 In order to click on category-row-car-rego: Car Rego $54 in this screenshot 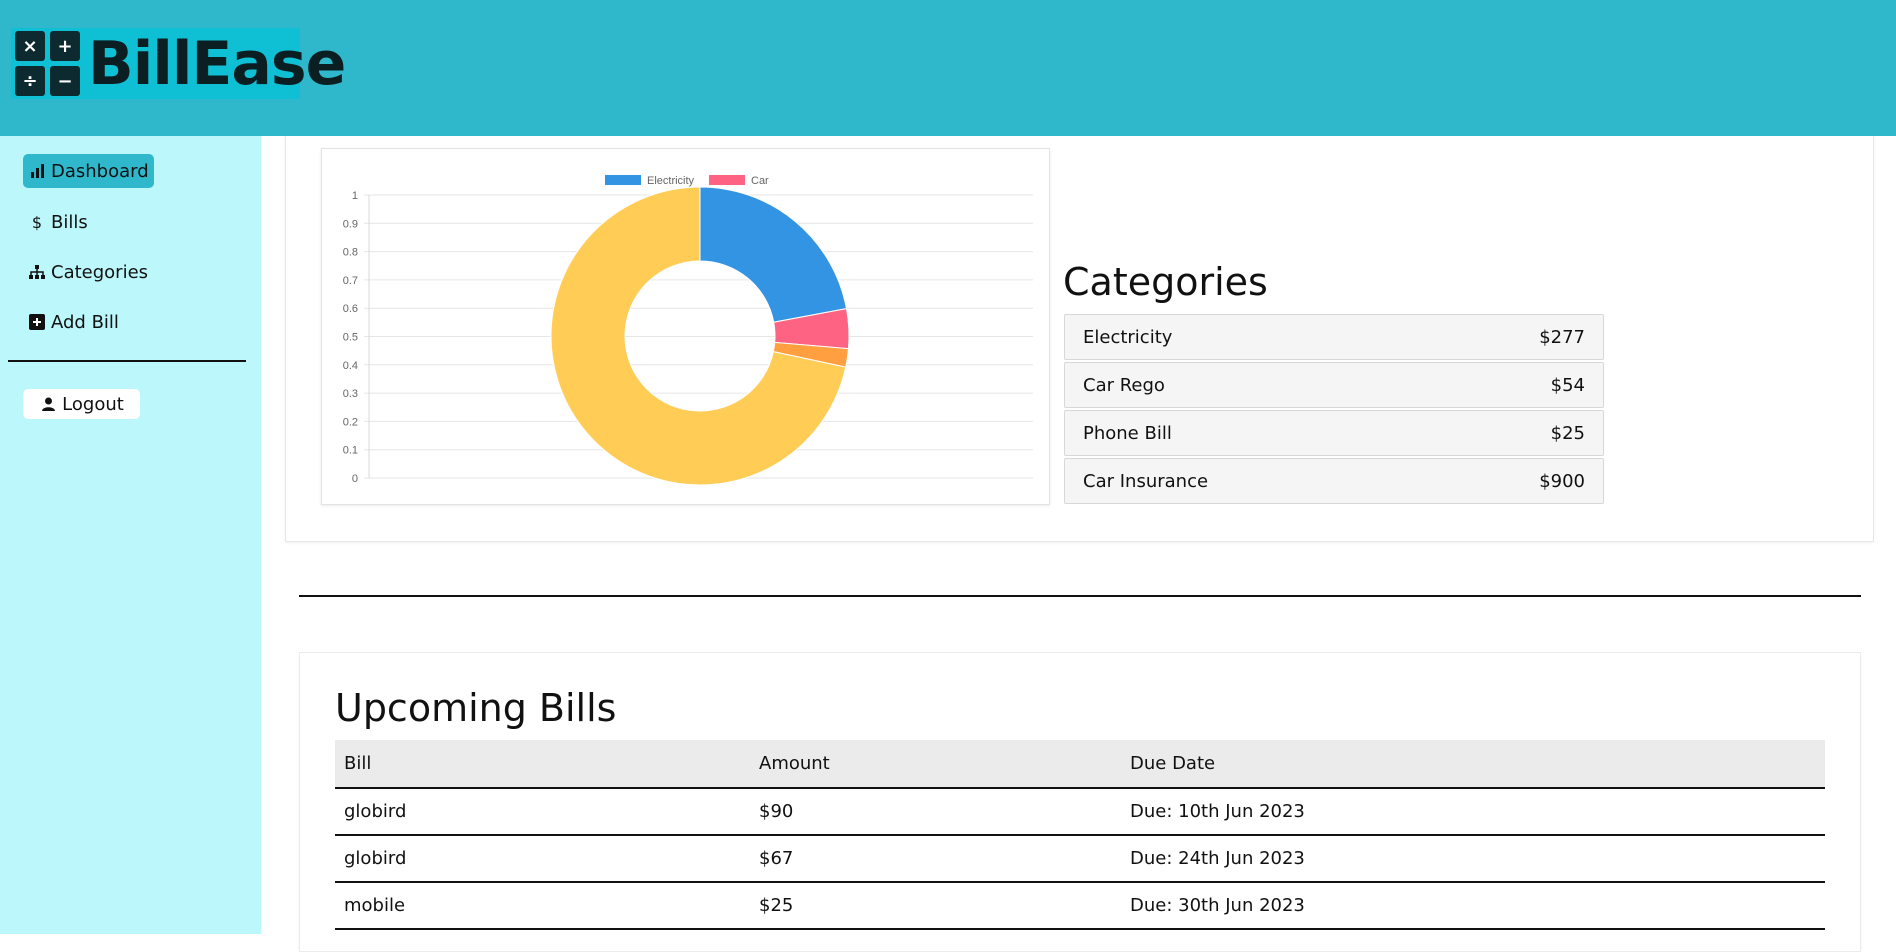, I will do `click(1334, 385)`.